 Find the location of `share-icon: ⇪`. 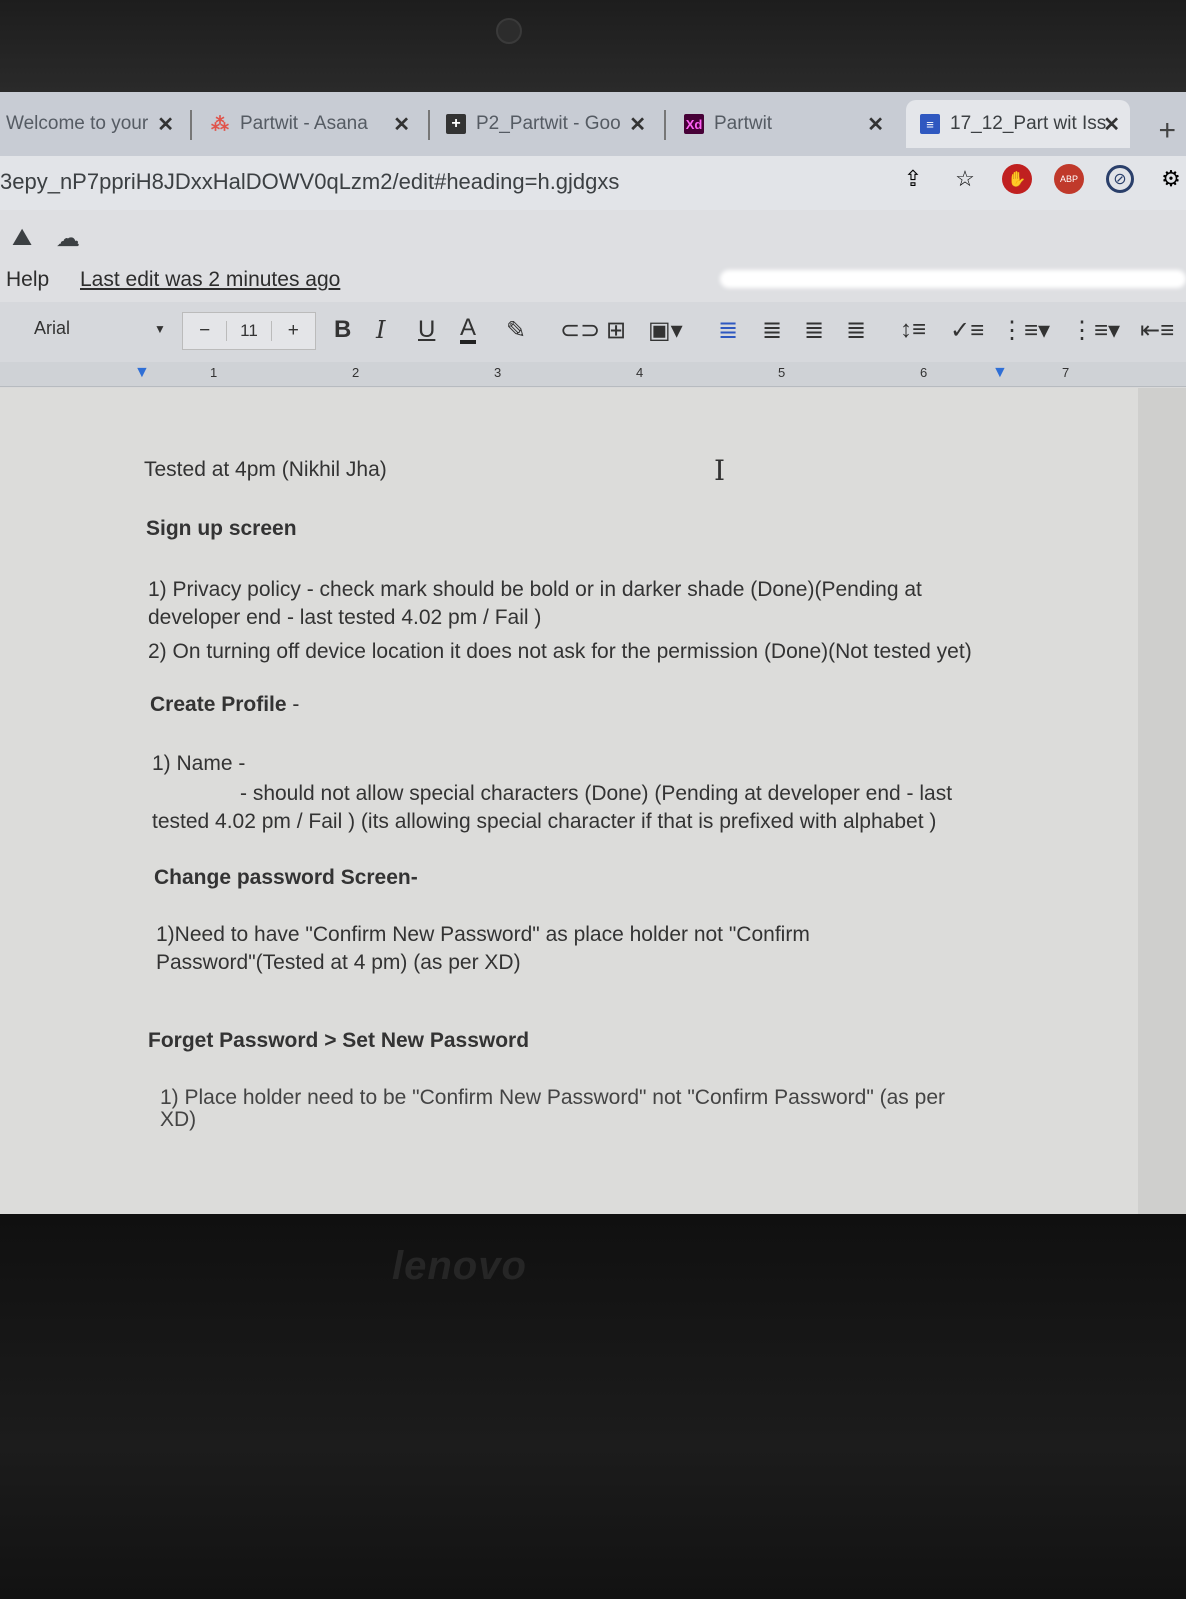

share-icon: ⇪ is located at coordinates (913, 179).